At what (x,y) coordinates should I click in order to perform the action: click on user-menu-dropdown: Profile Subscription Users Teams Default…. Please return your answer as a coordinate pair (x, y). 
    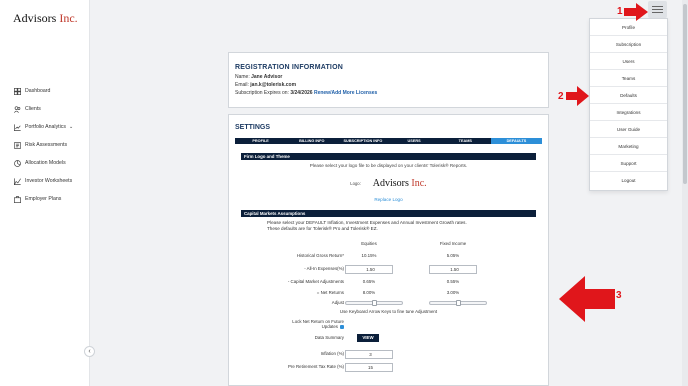
    Looking at the image, I should click on (628, 104).